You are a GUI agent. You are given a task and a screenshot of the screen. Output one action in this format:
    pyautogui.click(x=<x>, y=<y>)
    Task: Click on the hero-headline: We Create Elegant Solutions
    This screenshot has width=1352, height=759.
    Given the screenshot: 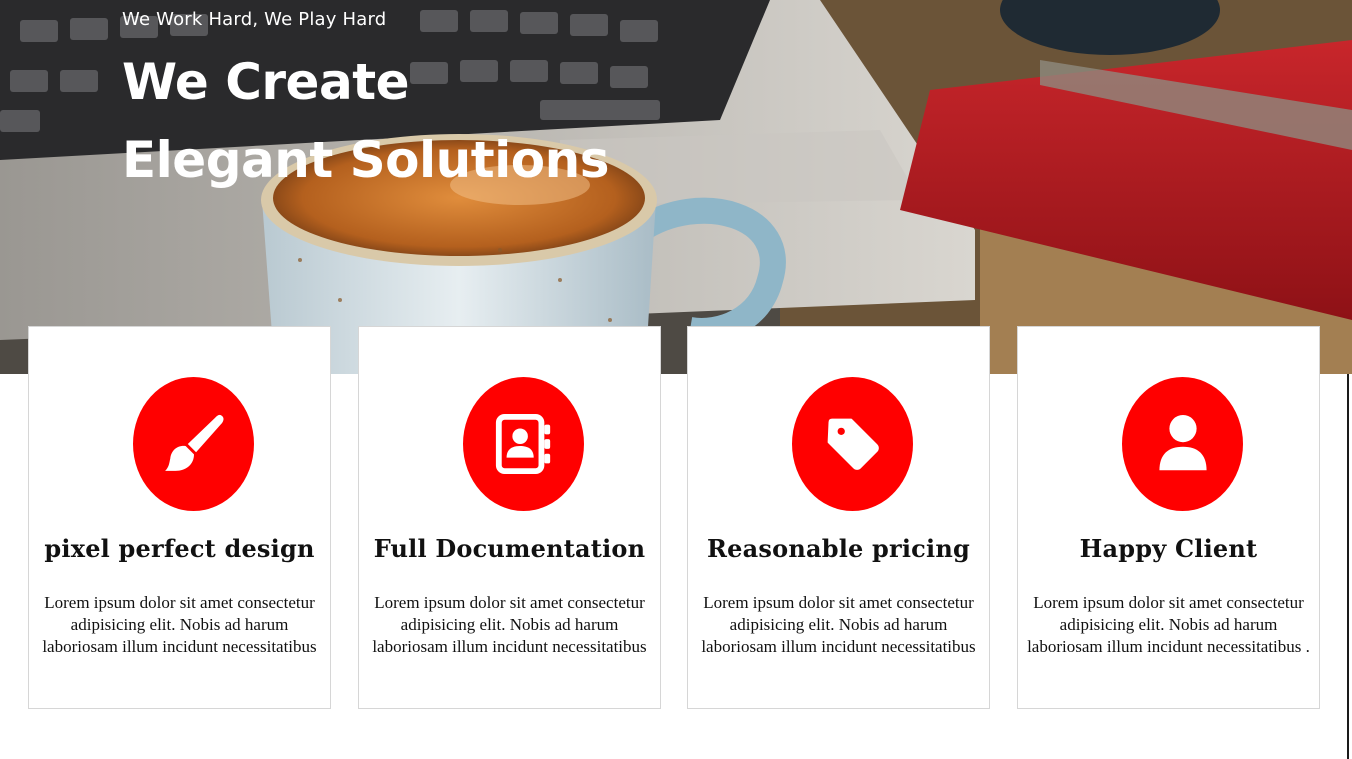 What is the action you would take?
    pyautogui.click(x=365, y=121)
    